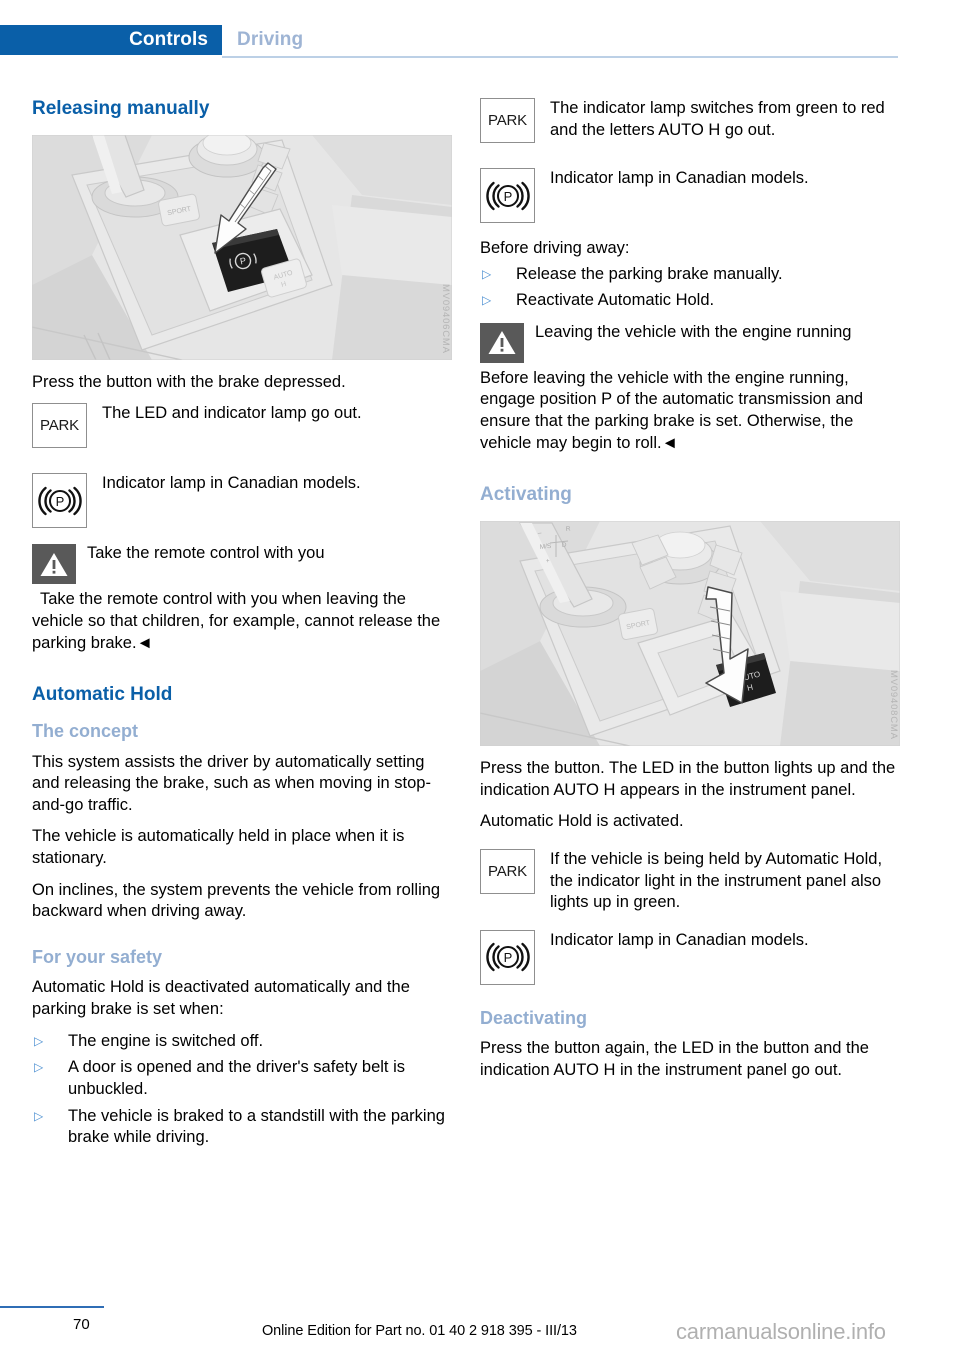 This screenshot has width=960, height=1362. Describe the element at coordinates (242, 431) in the screenshot. I see `icon-row-led-goes-out: PARK The LED and indicator lamp go out.` at that location.